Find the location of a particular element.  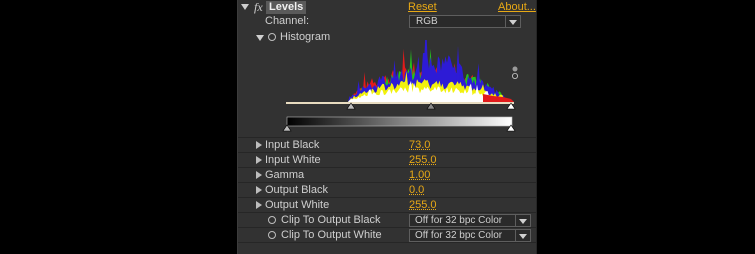

param-row-output-black: Output Black 0.0 is located at coordinates (387, 190).